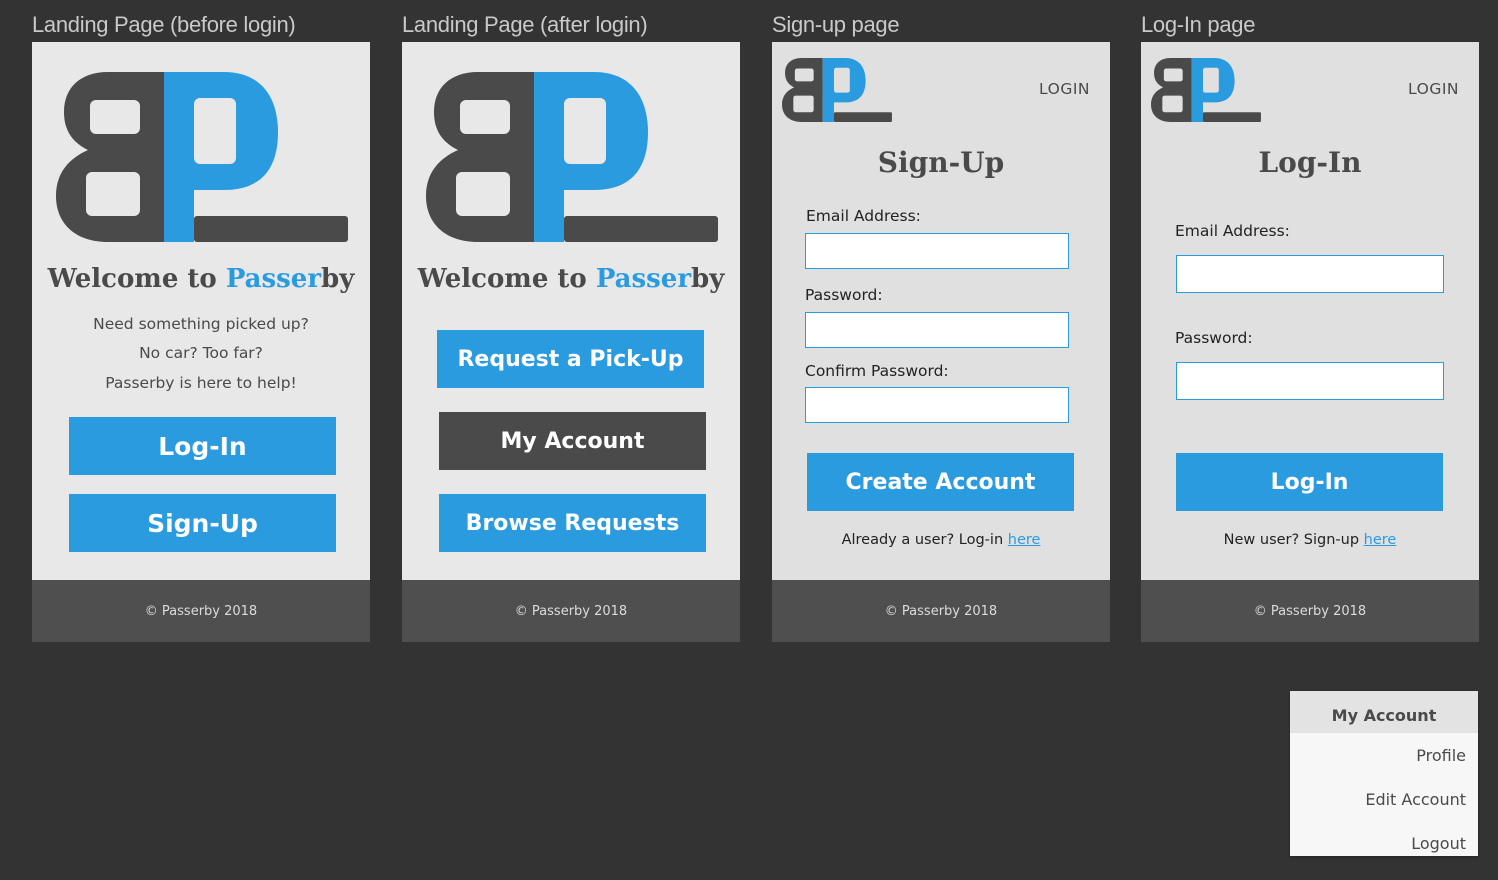 The width and height of the screenshot is (1498, 880). I want to click on screen-title-landing-before: Landing Page (before login), so click(164, 24).